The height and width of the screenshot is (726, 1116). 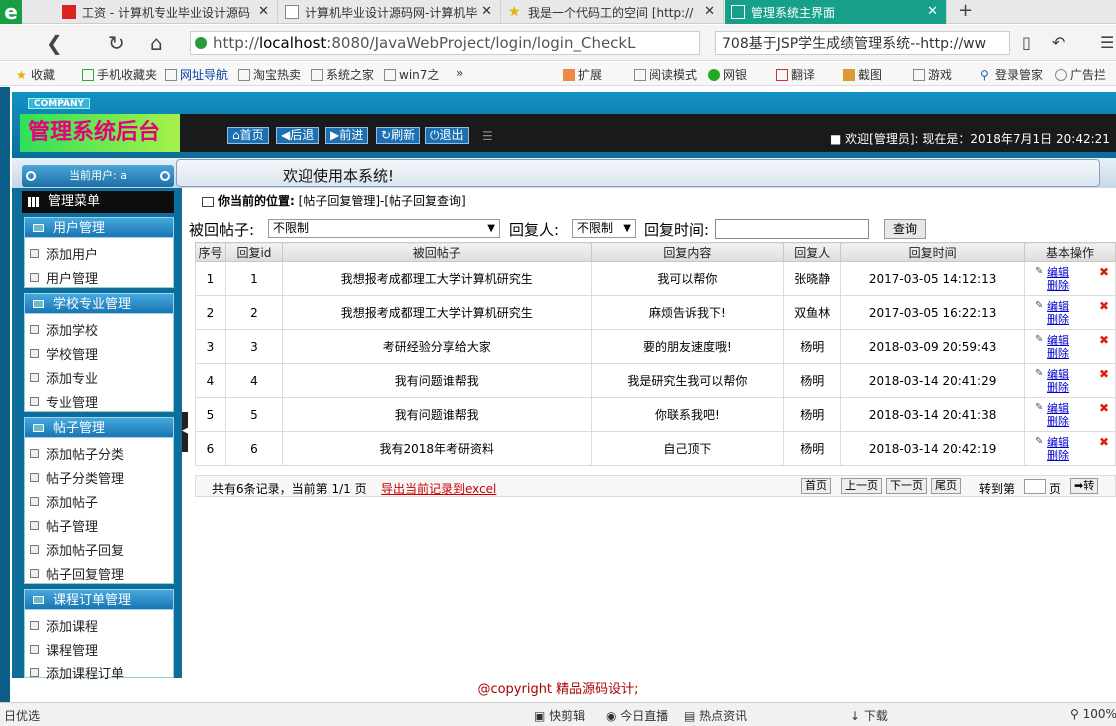 What do you see at coordinates (64, 353) in the screenshot?
I see `sidebar-item-school-manage: 学校管理` at bounding box center [64, 353].